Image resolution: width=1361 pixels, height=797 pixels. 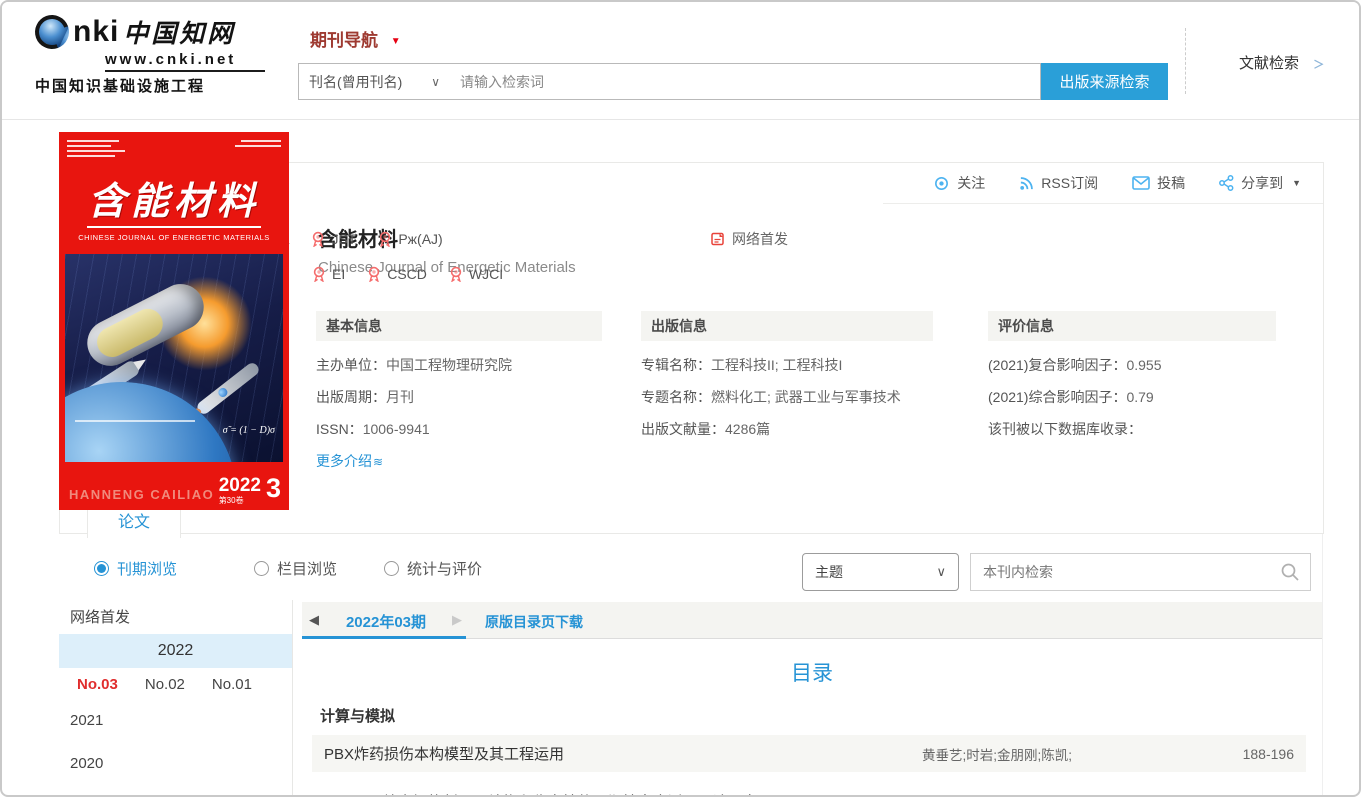 What do you see at coordinates (1322, 664) in the screenshot?
I see `content-right-border` at bounding box center [1322, 664].